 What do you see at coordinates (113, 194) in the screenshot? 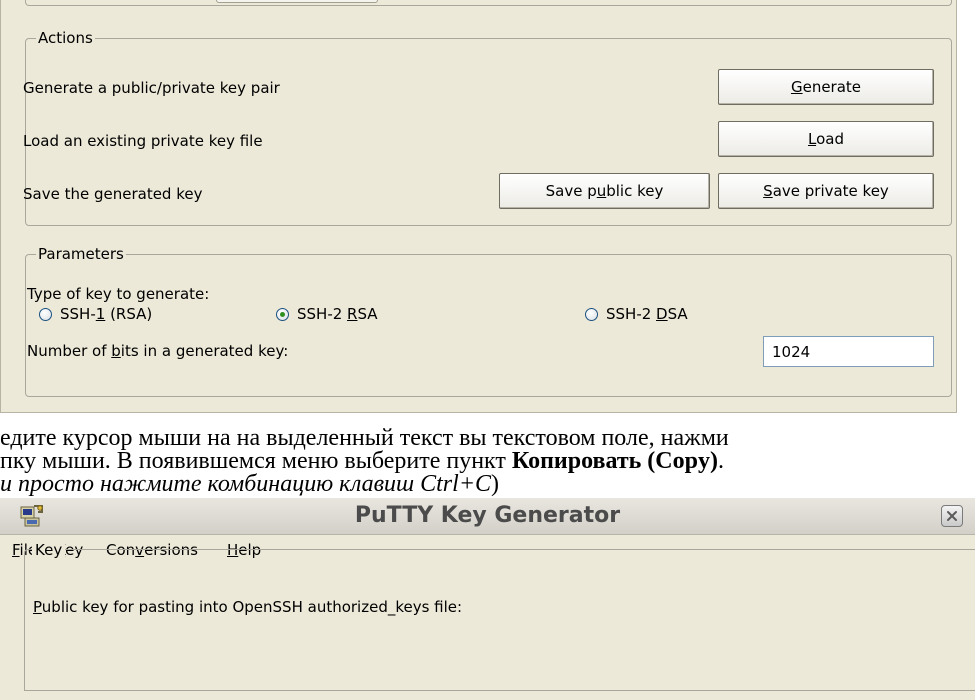
I see `save-row-label: Save the generated key` at bounding box center [113, 194].